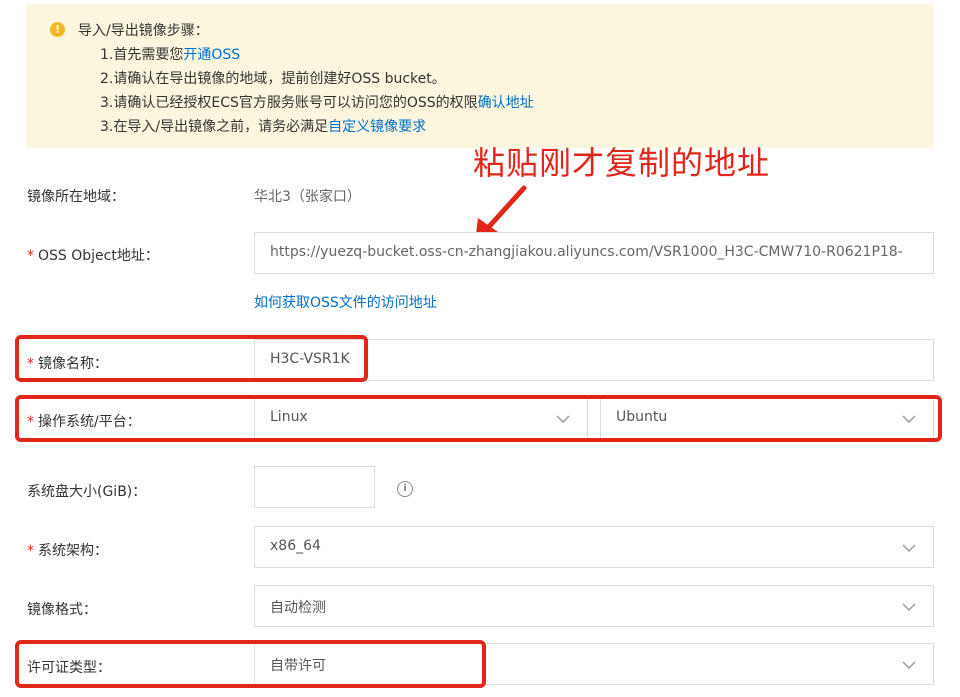  Describe the element at coordinates (211, 55) in the screenshot. I see `open-oss-link: 开通OSS` at that location.